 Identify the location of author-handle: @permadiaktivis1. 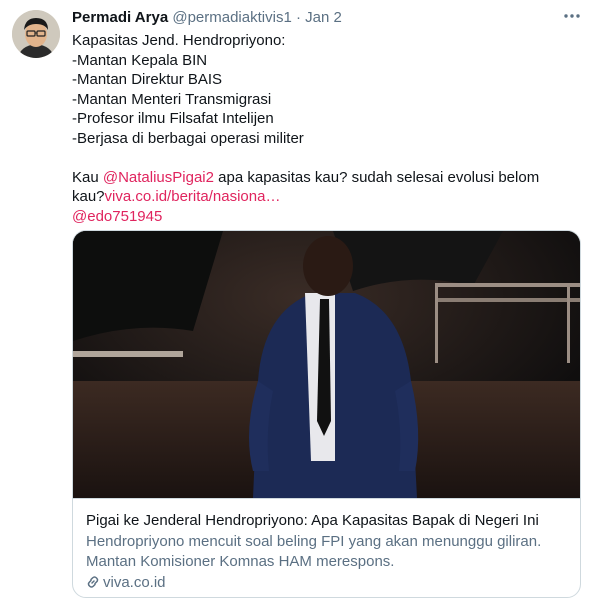
(231, 17).